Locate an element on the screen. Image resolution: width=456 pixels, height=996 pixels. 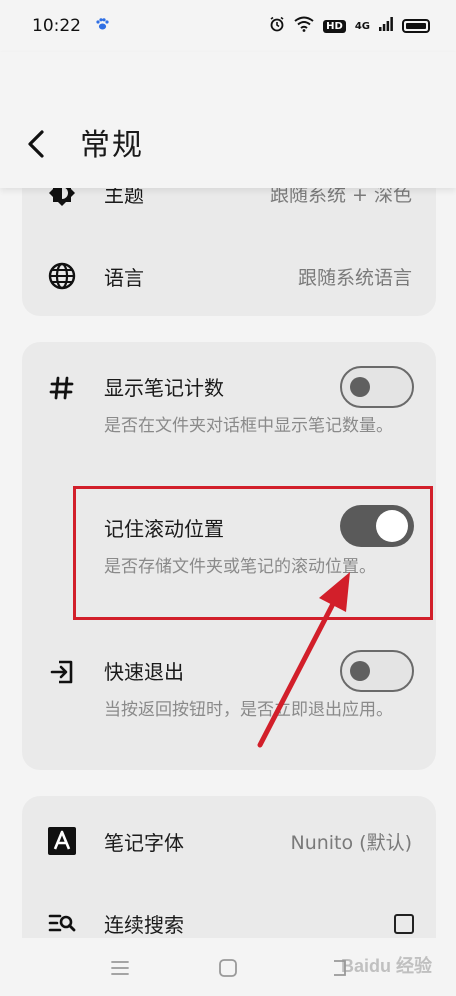
setting-show-count-desc: 是否在文件夹对话框中显示笔记数量。 is located at coordinates (248, 426).